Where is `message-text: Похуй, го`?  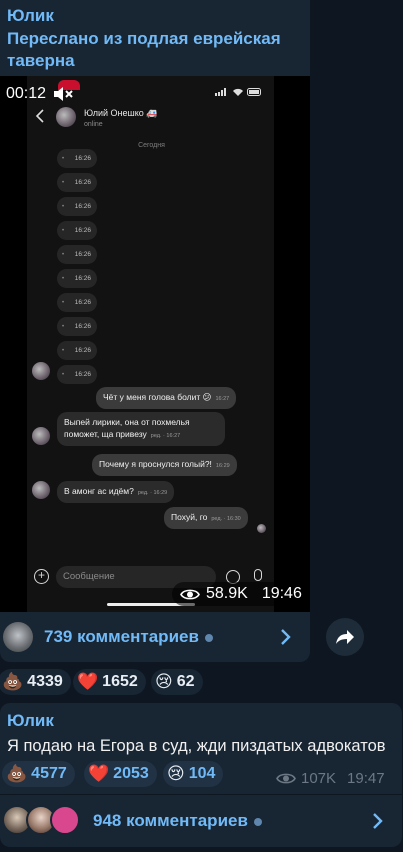 message-text: Похуй, го is located at coordinates (189, 517).